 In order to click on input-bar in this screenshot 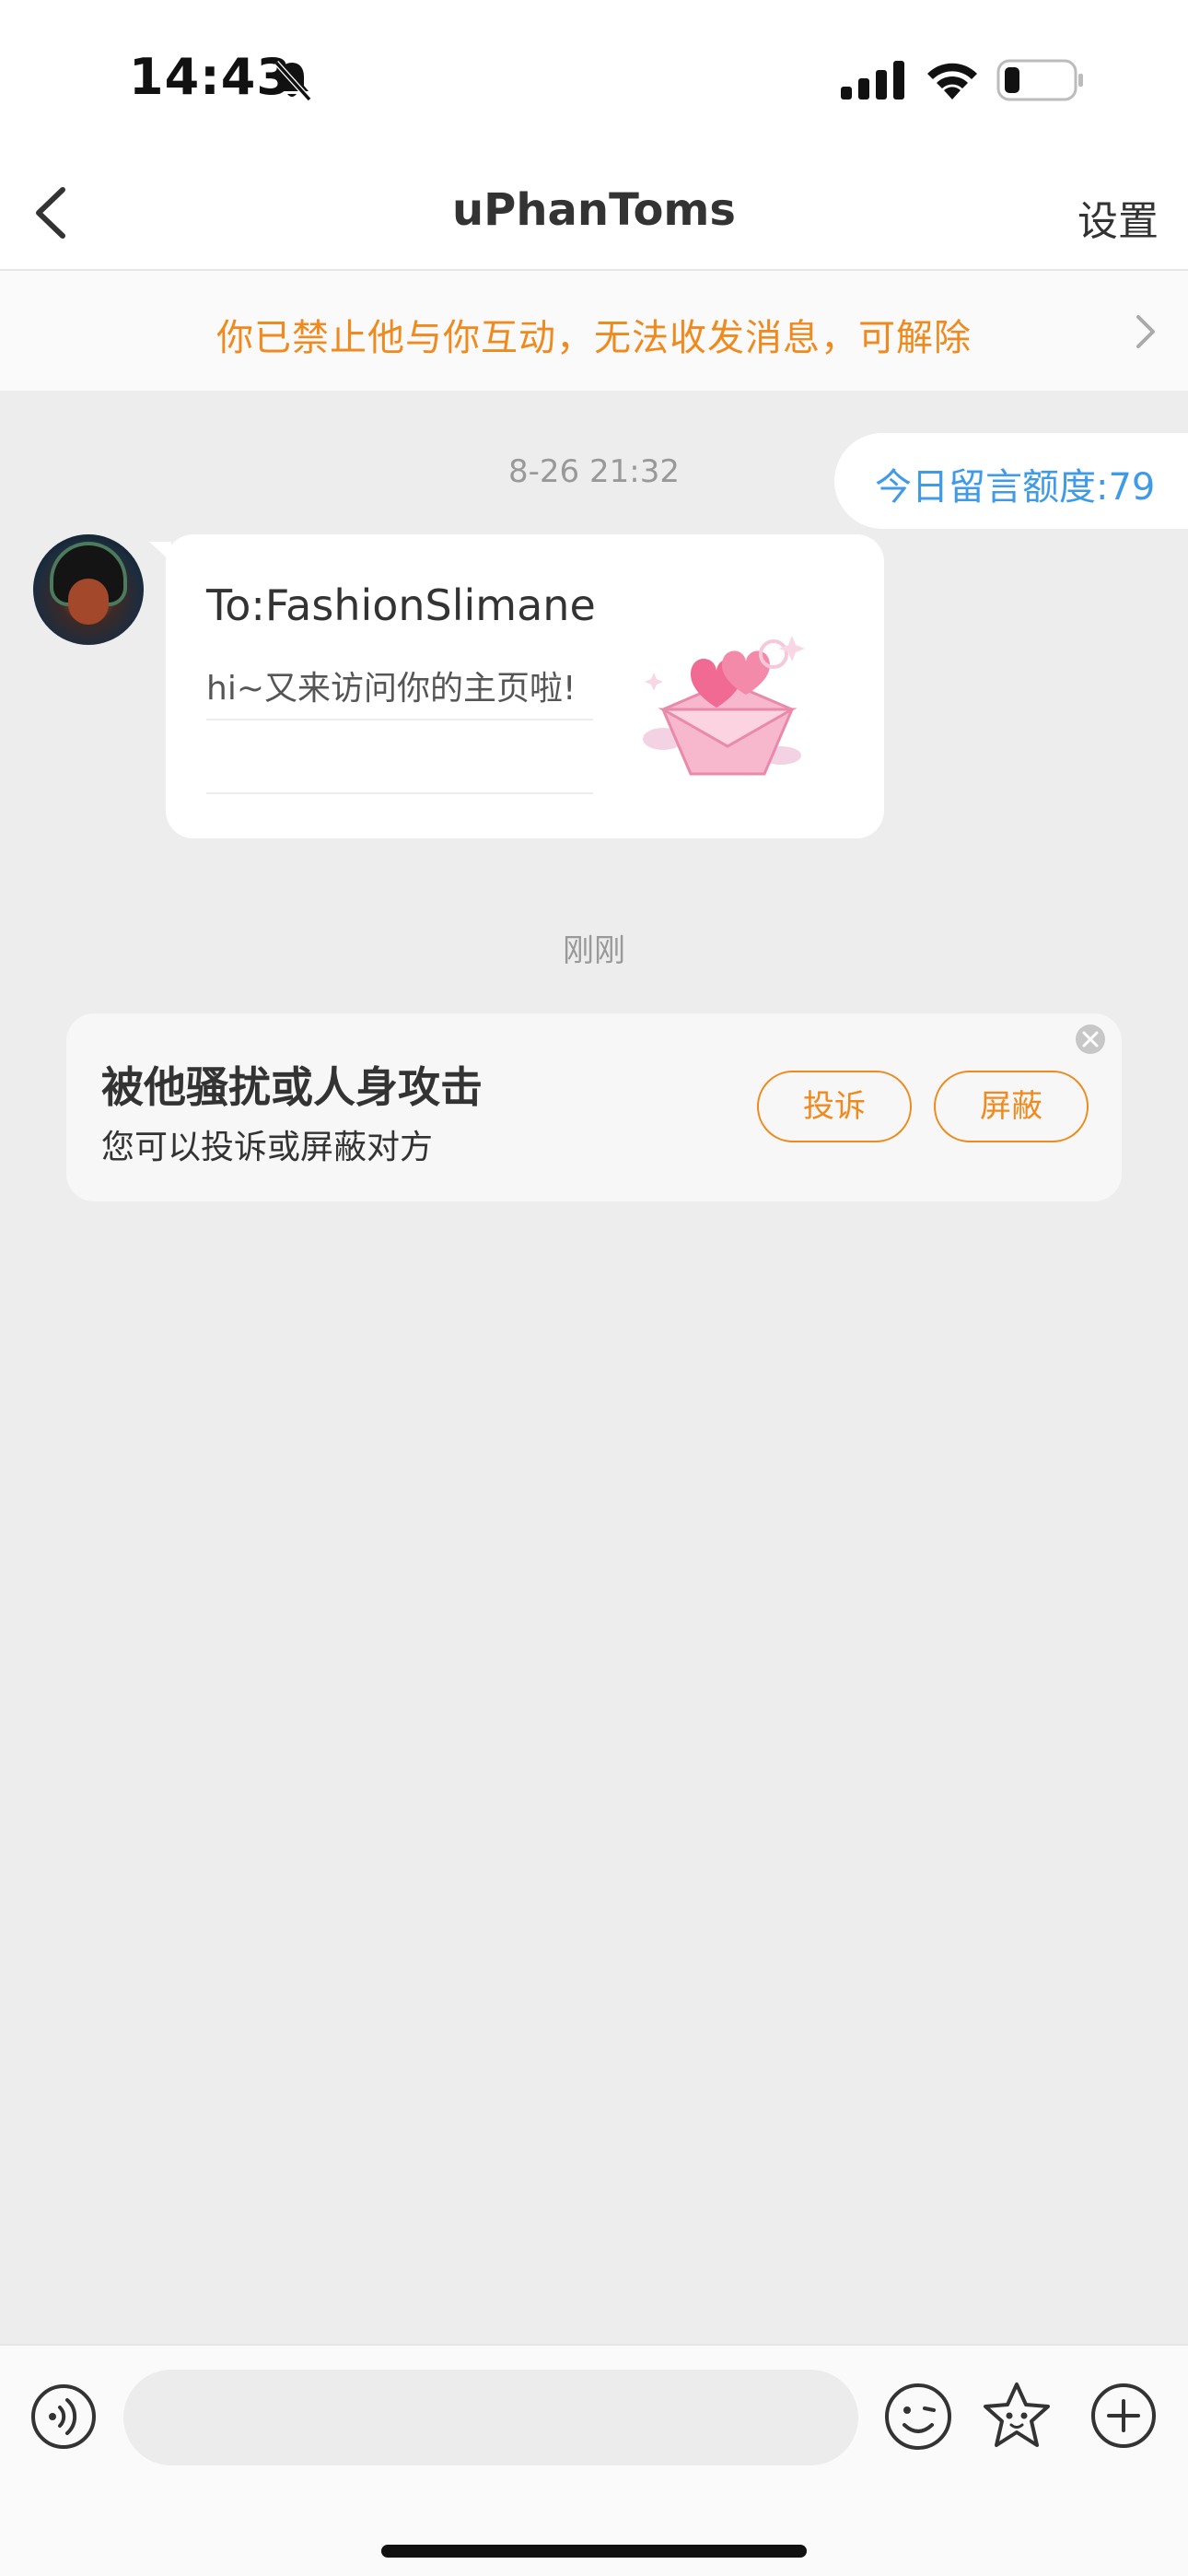, I will do `click(594, 2460)`.